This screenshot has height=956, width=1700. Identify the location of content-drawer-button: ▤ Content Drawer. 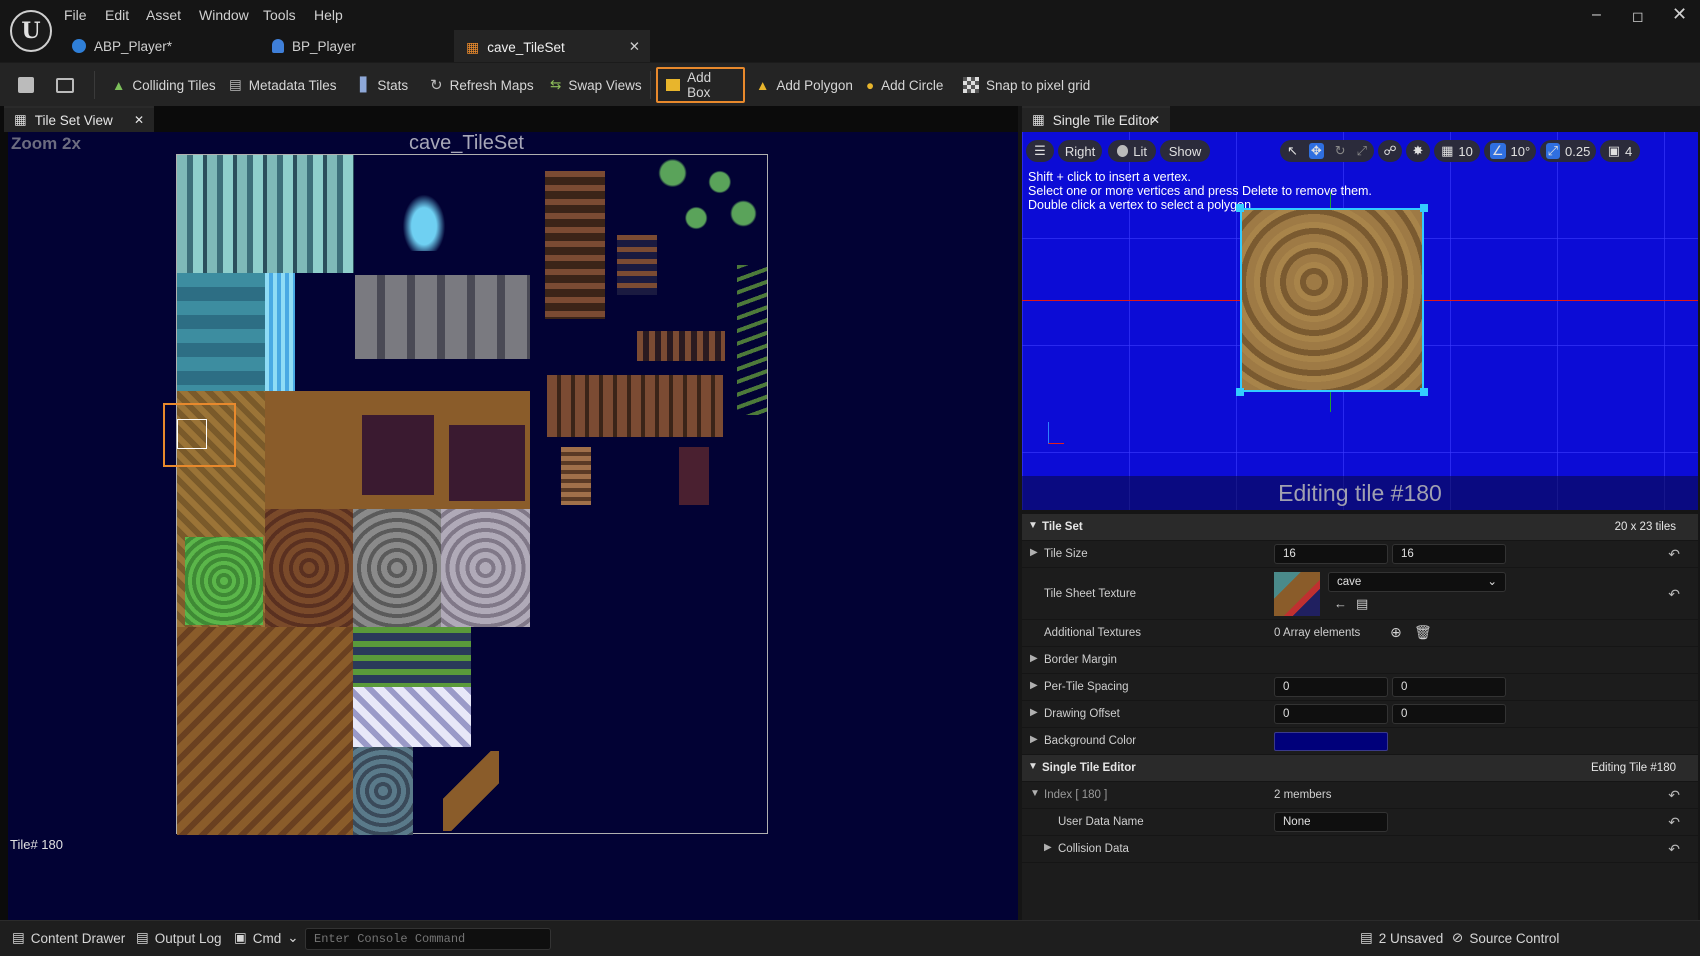
(68, 938).